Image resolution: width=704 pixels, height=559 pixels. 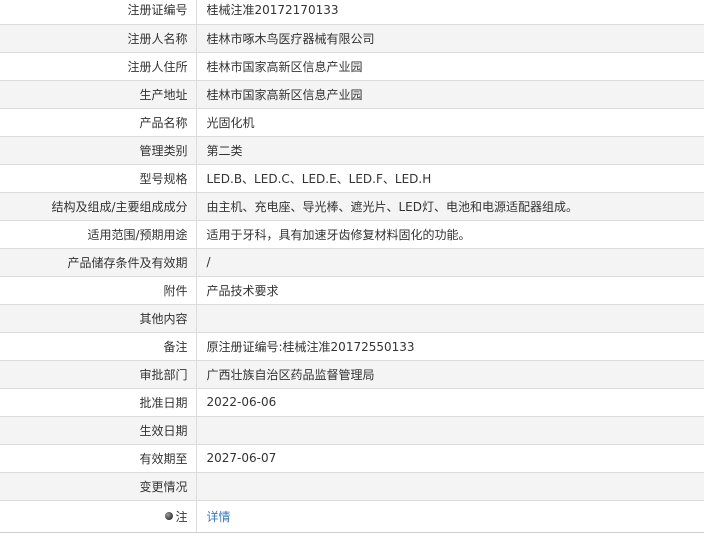 What do you see at coordinates (98, 38) in the screenshot?
I see `field-label: 注册人名称` at bounding box center [98, 38].